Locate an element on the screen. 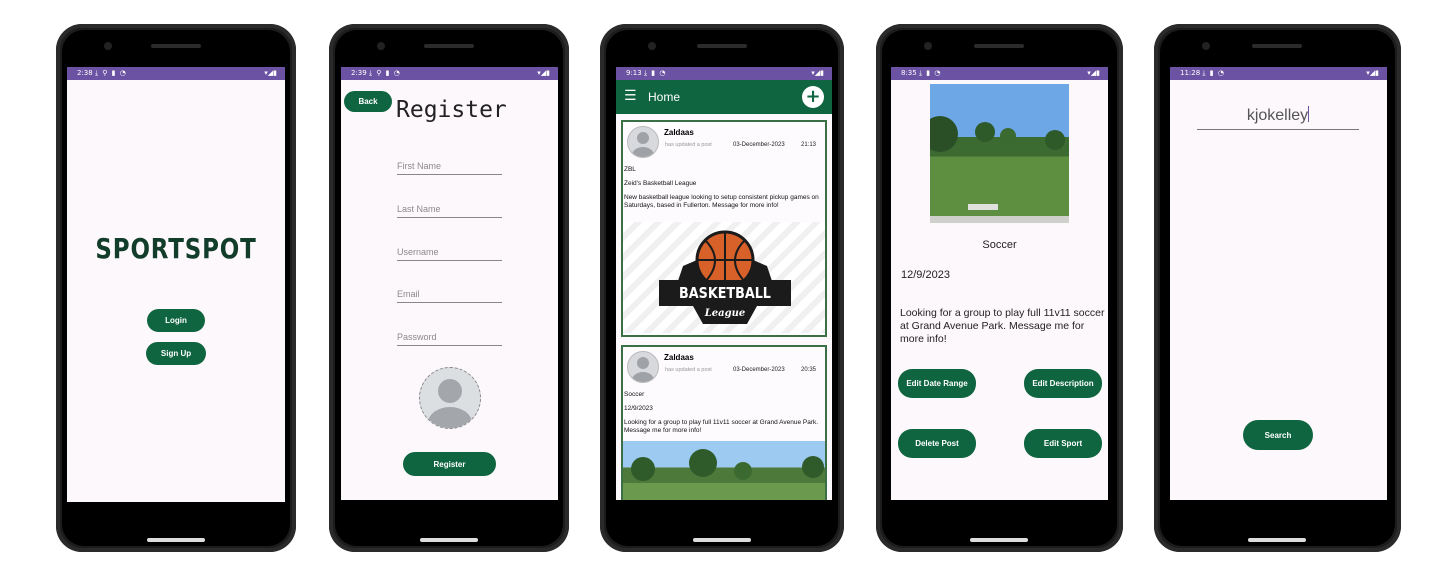  edit-date-range-button: Edit Date Range is located at coordinates (937, 383).